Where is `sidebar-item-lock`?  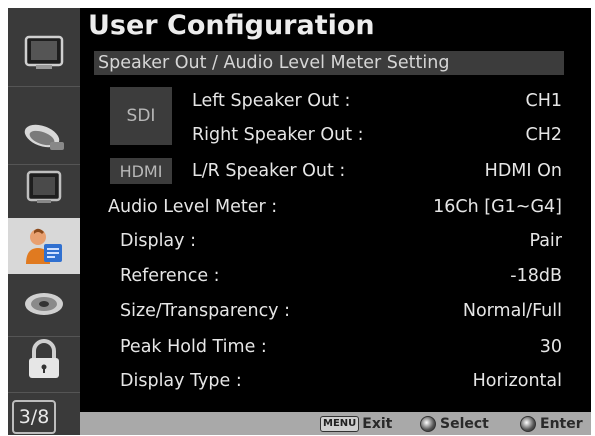 sidebar-item-lock is located at coordinates (44, 360).